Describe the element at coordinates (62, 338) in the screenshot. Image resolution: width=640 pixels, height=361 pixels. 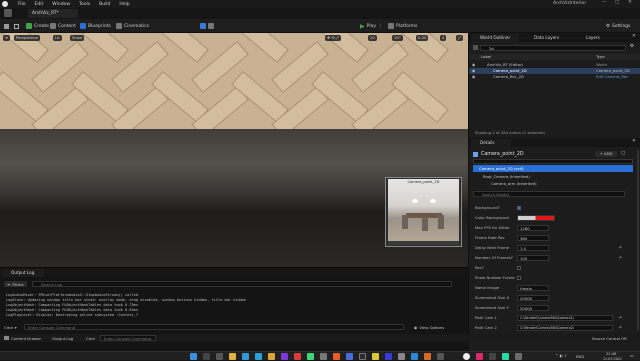
I see `output-log-button: Output Log` at that location.